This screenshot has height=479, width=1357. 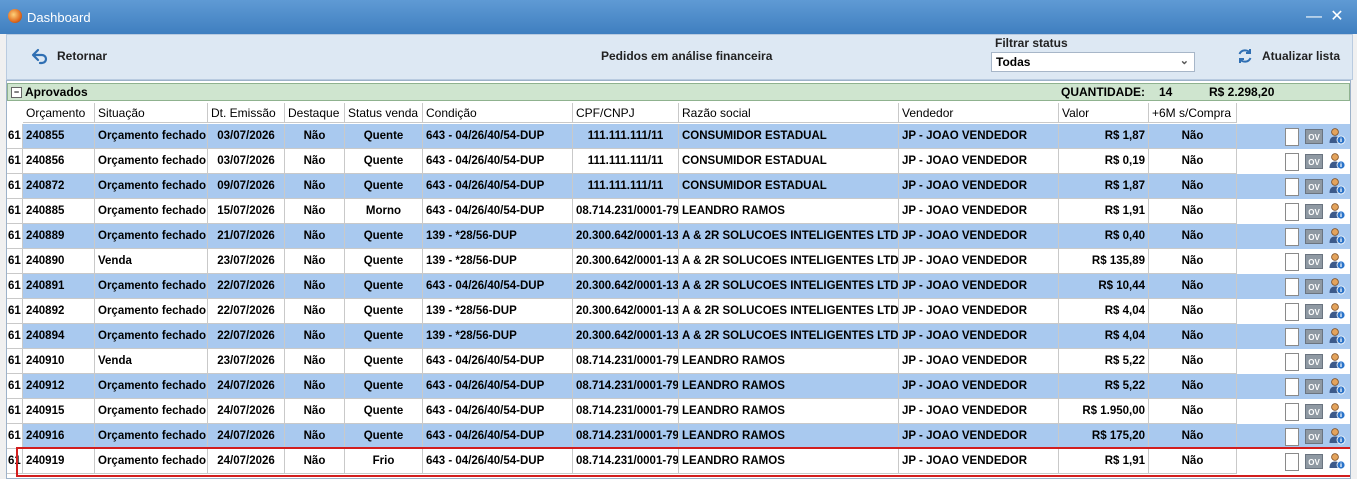 I want to click on col-header-situacao: Situação, so click(x=151, y=113).